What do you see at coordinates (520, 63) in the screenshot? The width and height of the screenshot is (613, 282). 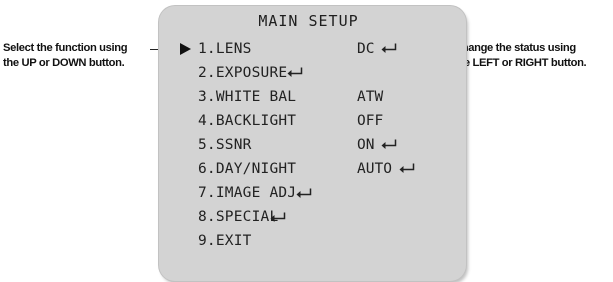 I see `right-annotation-line2: the LEFT or RIGHT button.` at bounding box center [520, 63].